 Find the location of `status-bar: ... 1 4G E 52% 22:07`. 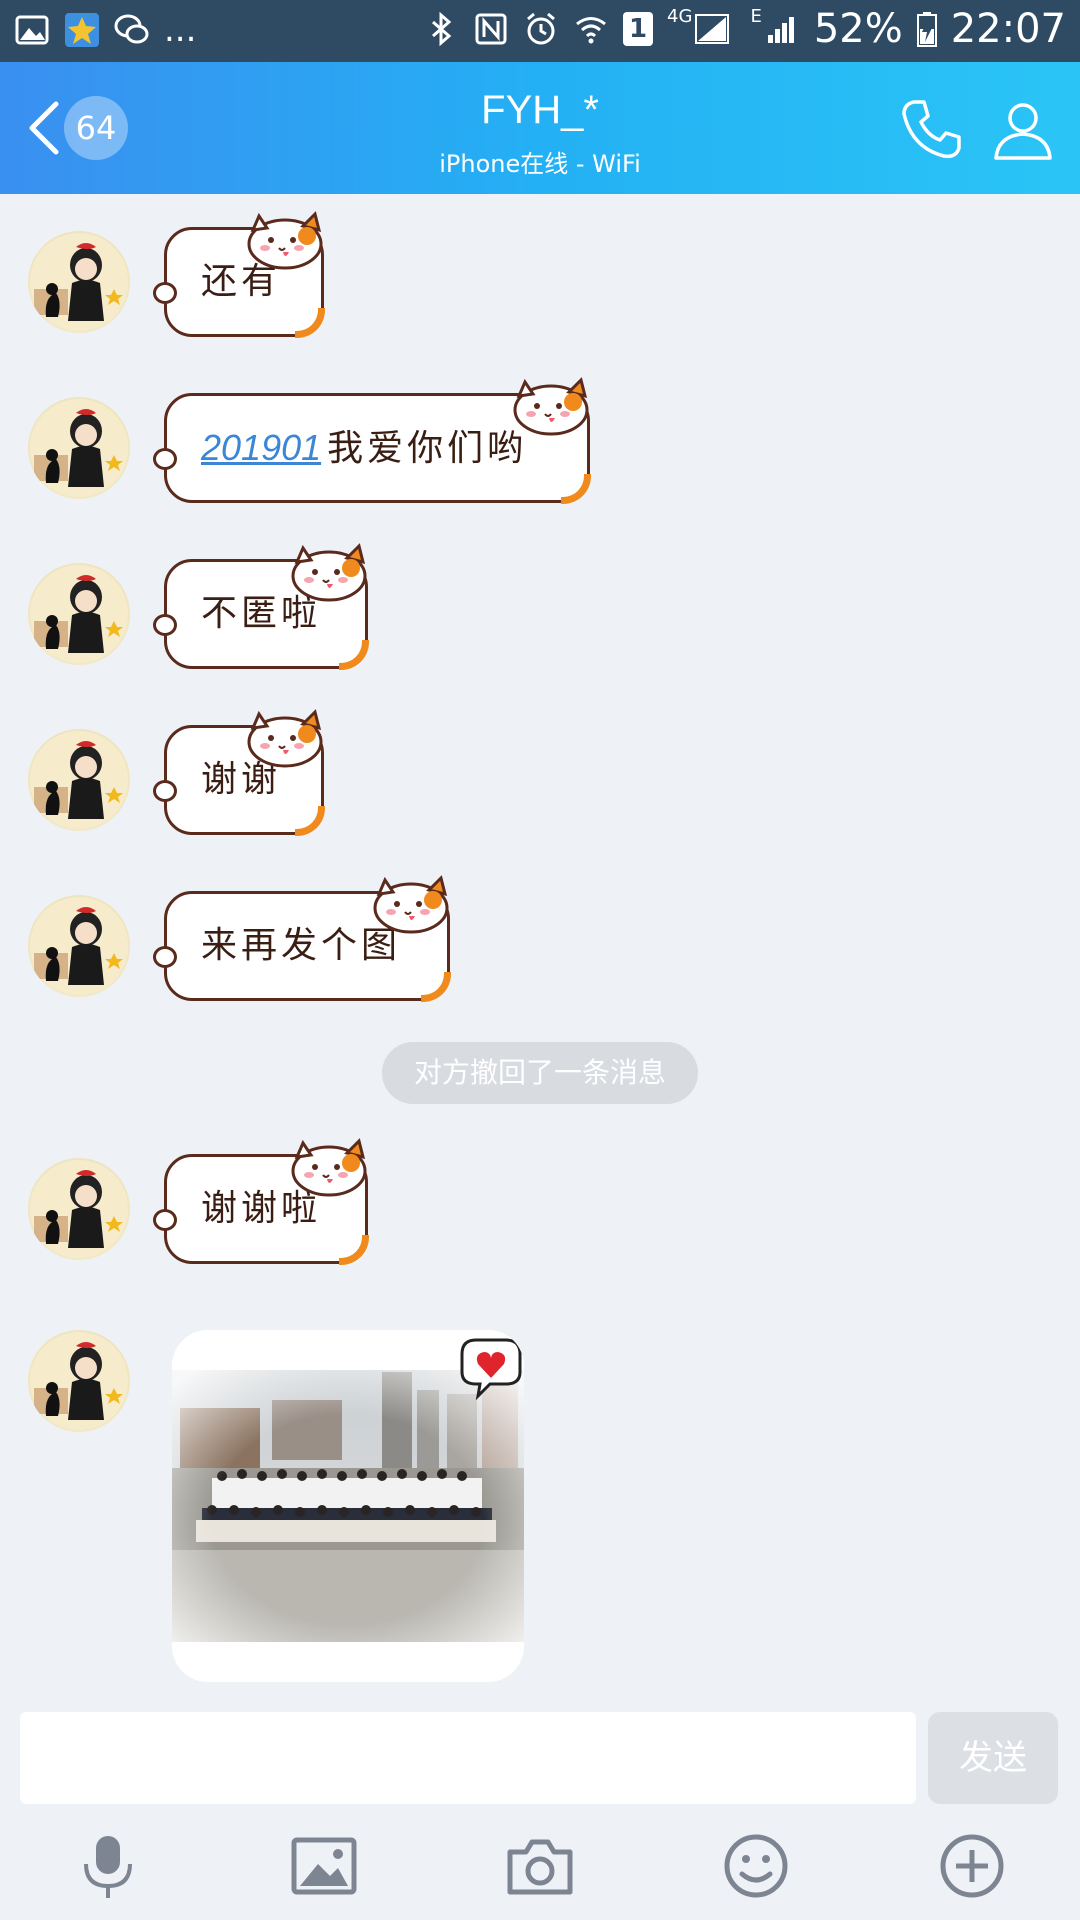

status-bar: ... 1 4G E 52% 22:07 is located at coordinates (540, 31).